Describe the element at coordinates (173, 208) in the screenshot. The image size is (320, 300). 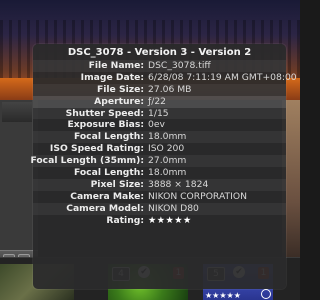
I see `metadata-value: NIKON D80` at that location.